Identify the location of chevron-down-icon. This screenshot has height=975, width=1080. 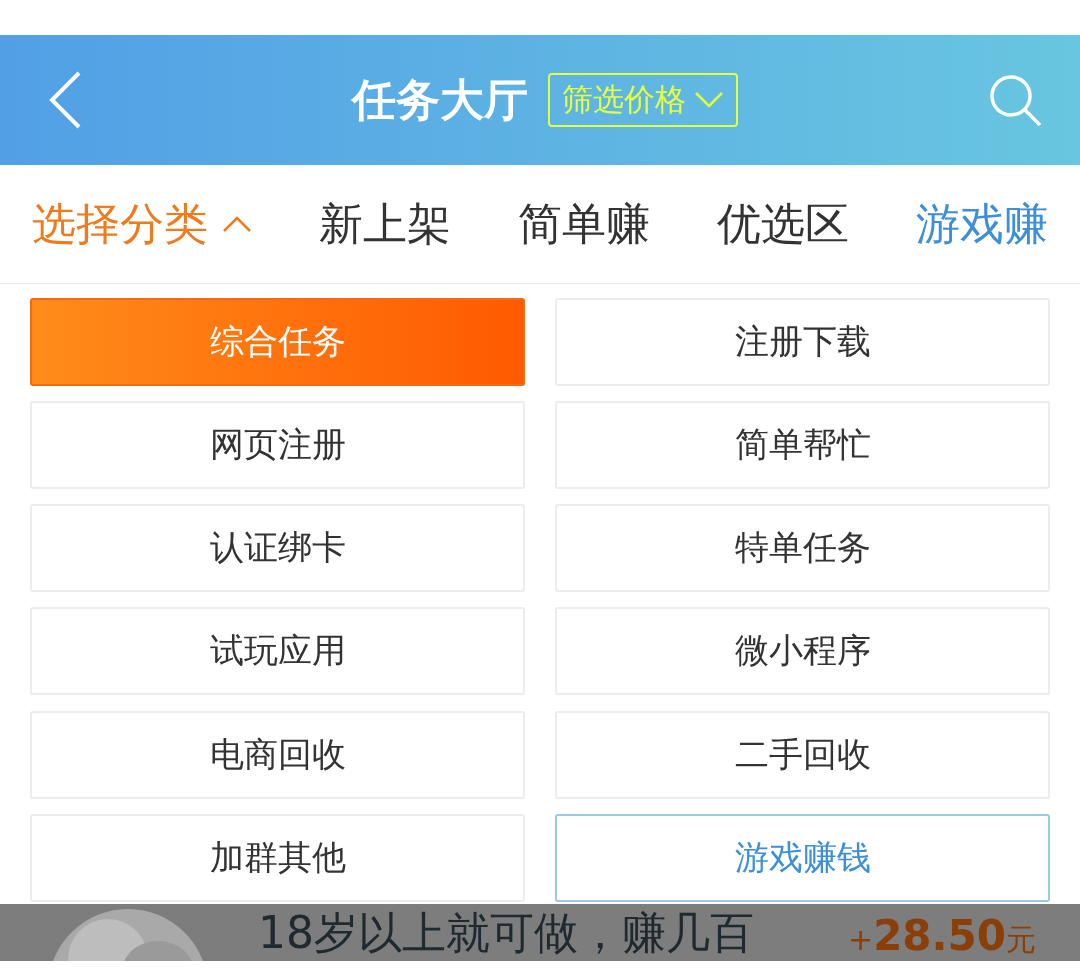
(709, 100).